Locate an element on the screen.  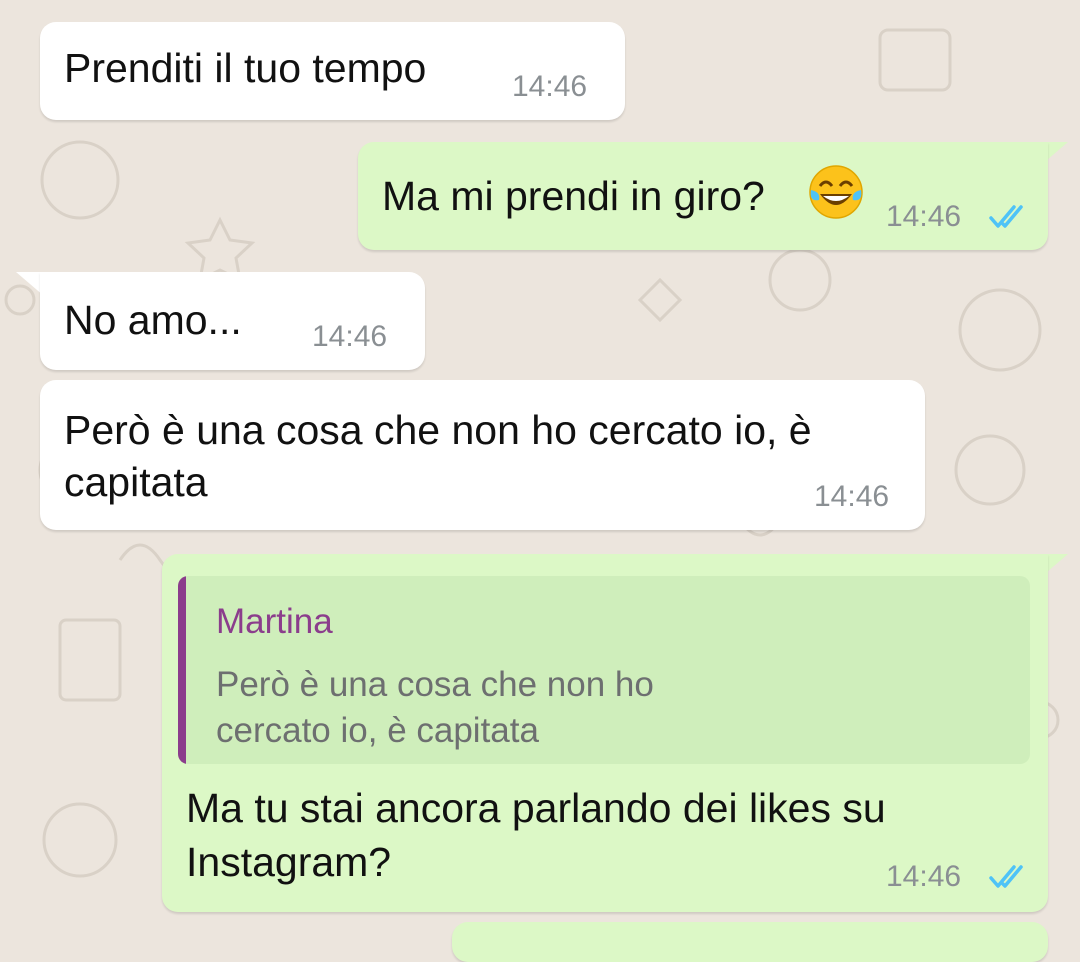
message-text-line-1: Ma tu stai ancora parlando dei likes su is located at coordinates (536, 808).